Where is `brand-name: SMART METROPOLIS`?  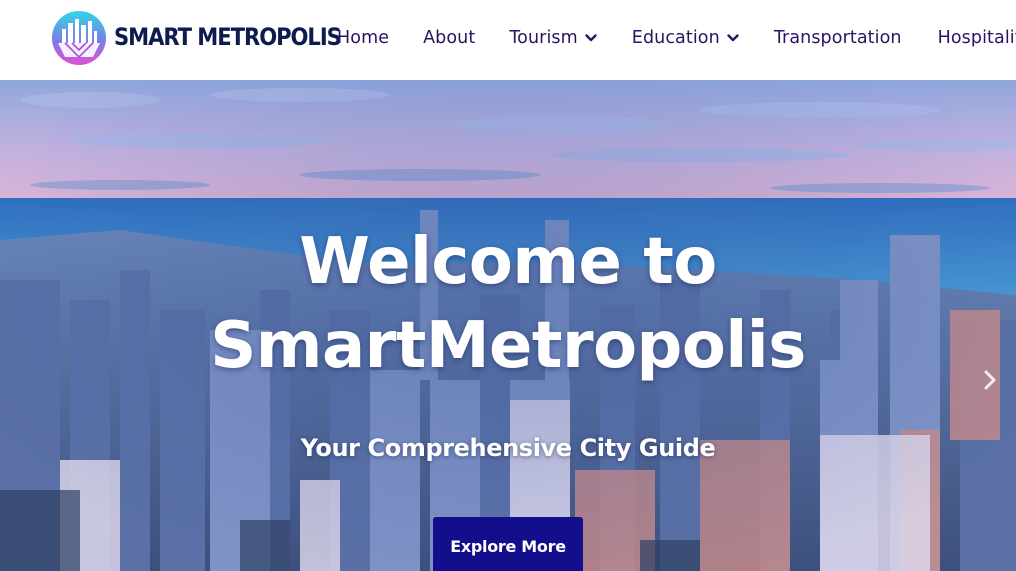 brand-name: SMART METROPOLIS is located at coordinates (228, 37).